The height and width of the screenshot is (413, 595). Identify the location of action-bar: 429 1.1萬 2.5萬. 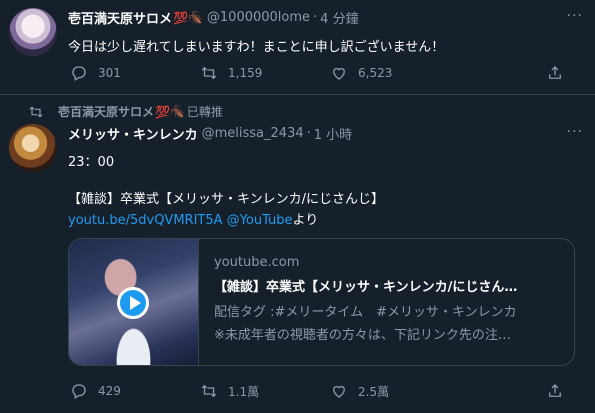
(315, 391).